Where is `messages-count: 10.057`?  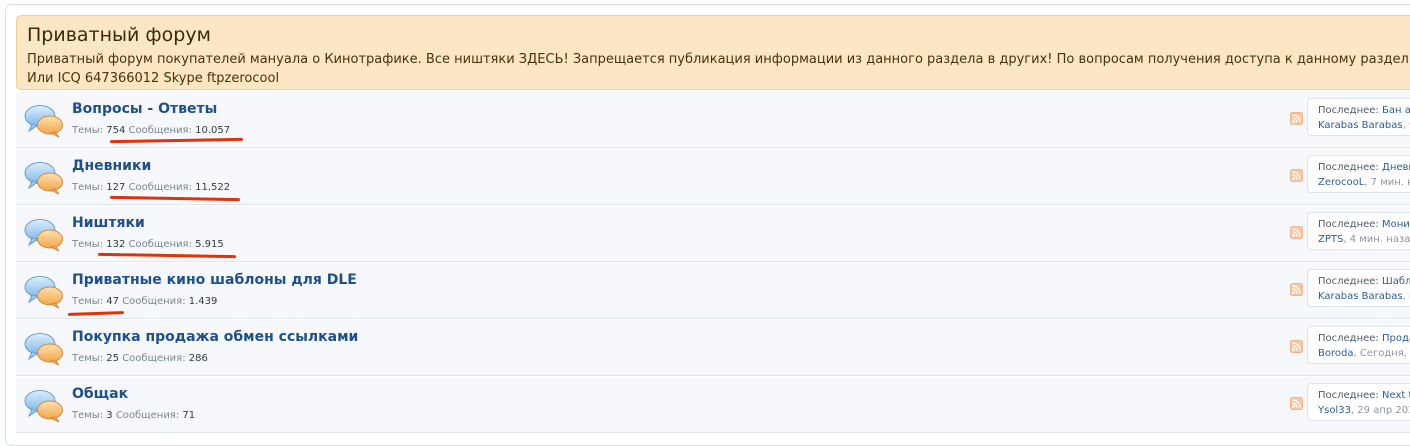 messages-count: 10.057 is located at coordinates (213, 130).